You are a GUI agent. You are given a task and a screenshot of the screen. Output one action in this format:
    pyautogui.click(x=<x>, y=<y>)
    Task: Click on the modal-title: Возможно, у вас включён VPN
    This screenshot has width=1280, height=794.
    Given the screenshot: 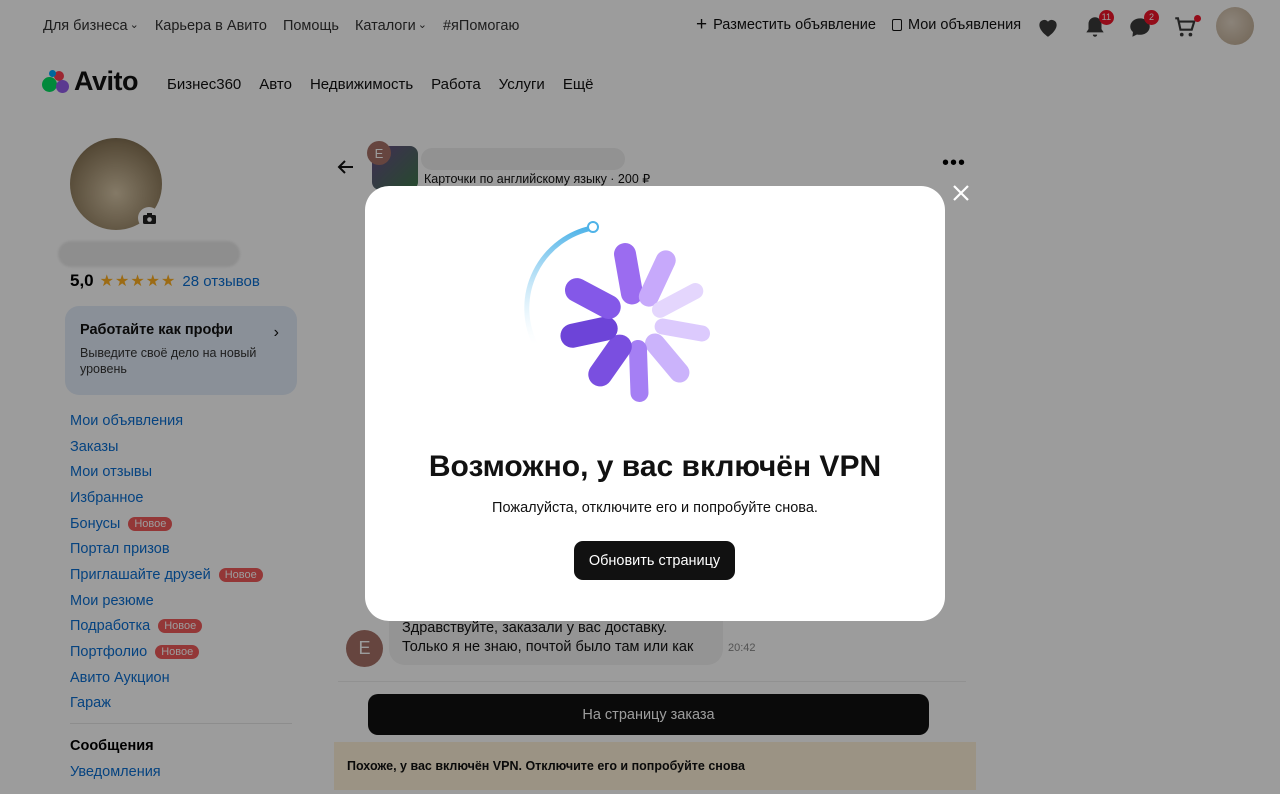 What is the action you would take?
    pyautogui.click(x=655, y=466)
    